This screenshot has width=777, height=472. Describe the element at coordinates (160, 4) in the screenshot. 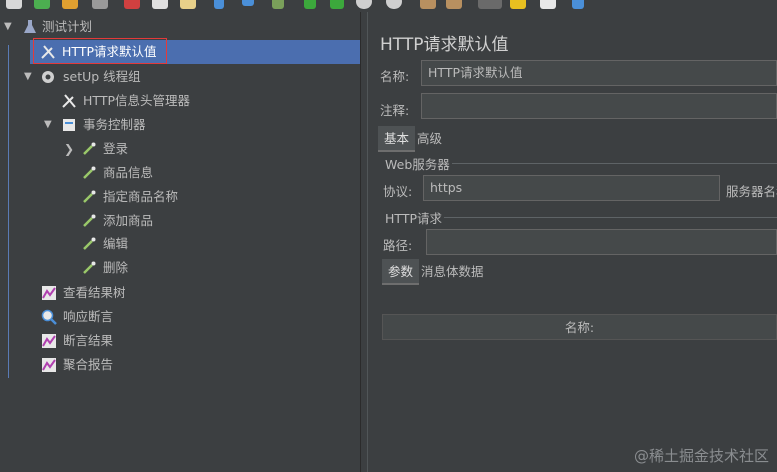

I see `copy-icon` at that location.